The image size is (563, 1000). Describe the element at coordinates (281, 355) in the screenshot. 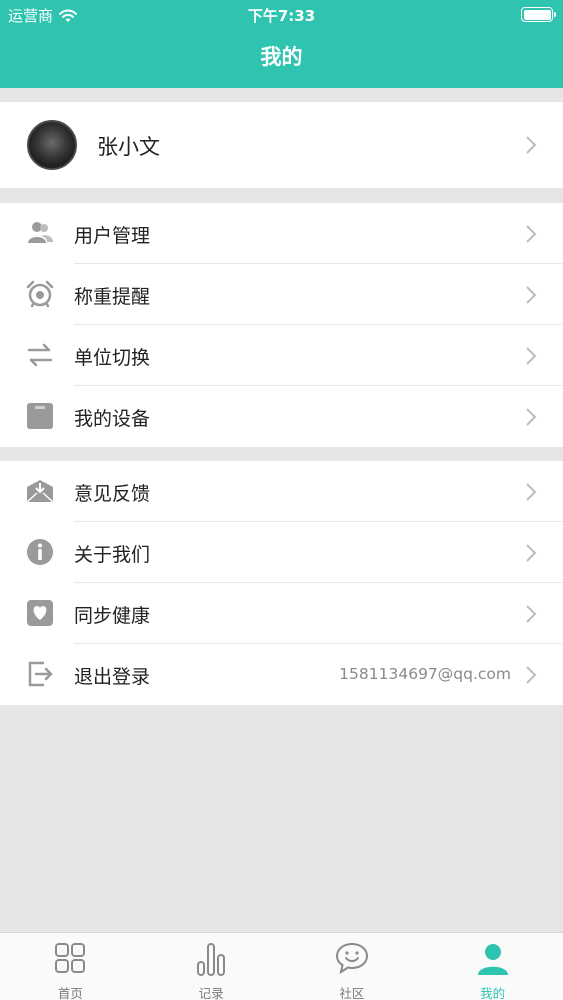

I see `menu-item-unit-switch: 单位切换` at that location.